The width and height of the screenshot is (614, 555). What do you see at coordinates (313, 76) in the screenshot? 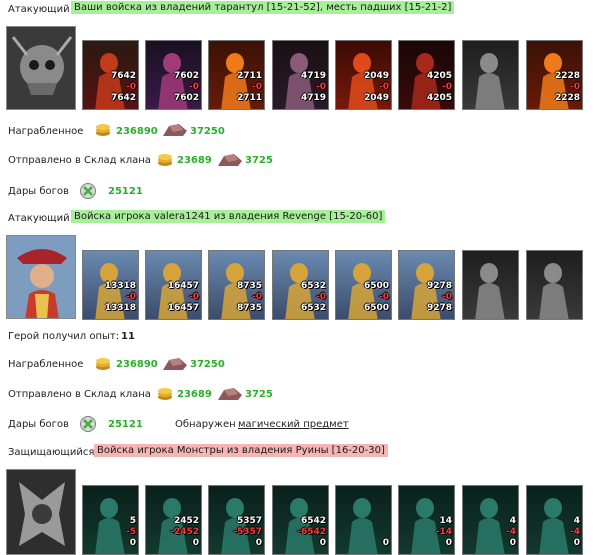
I see `battle1-unit-count: 4719` at bounding box center [313, 76].